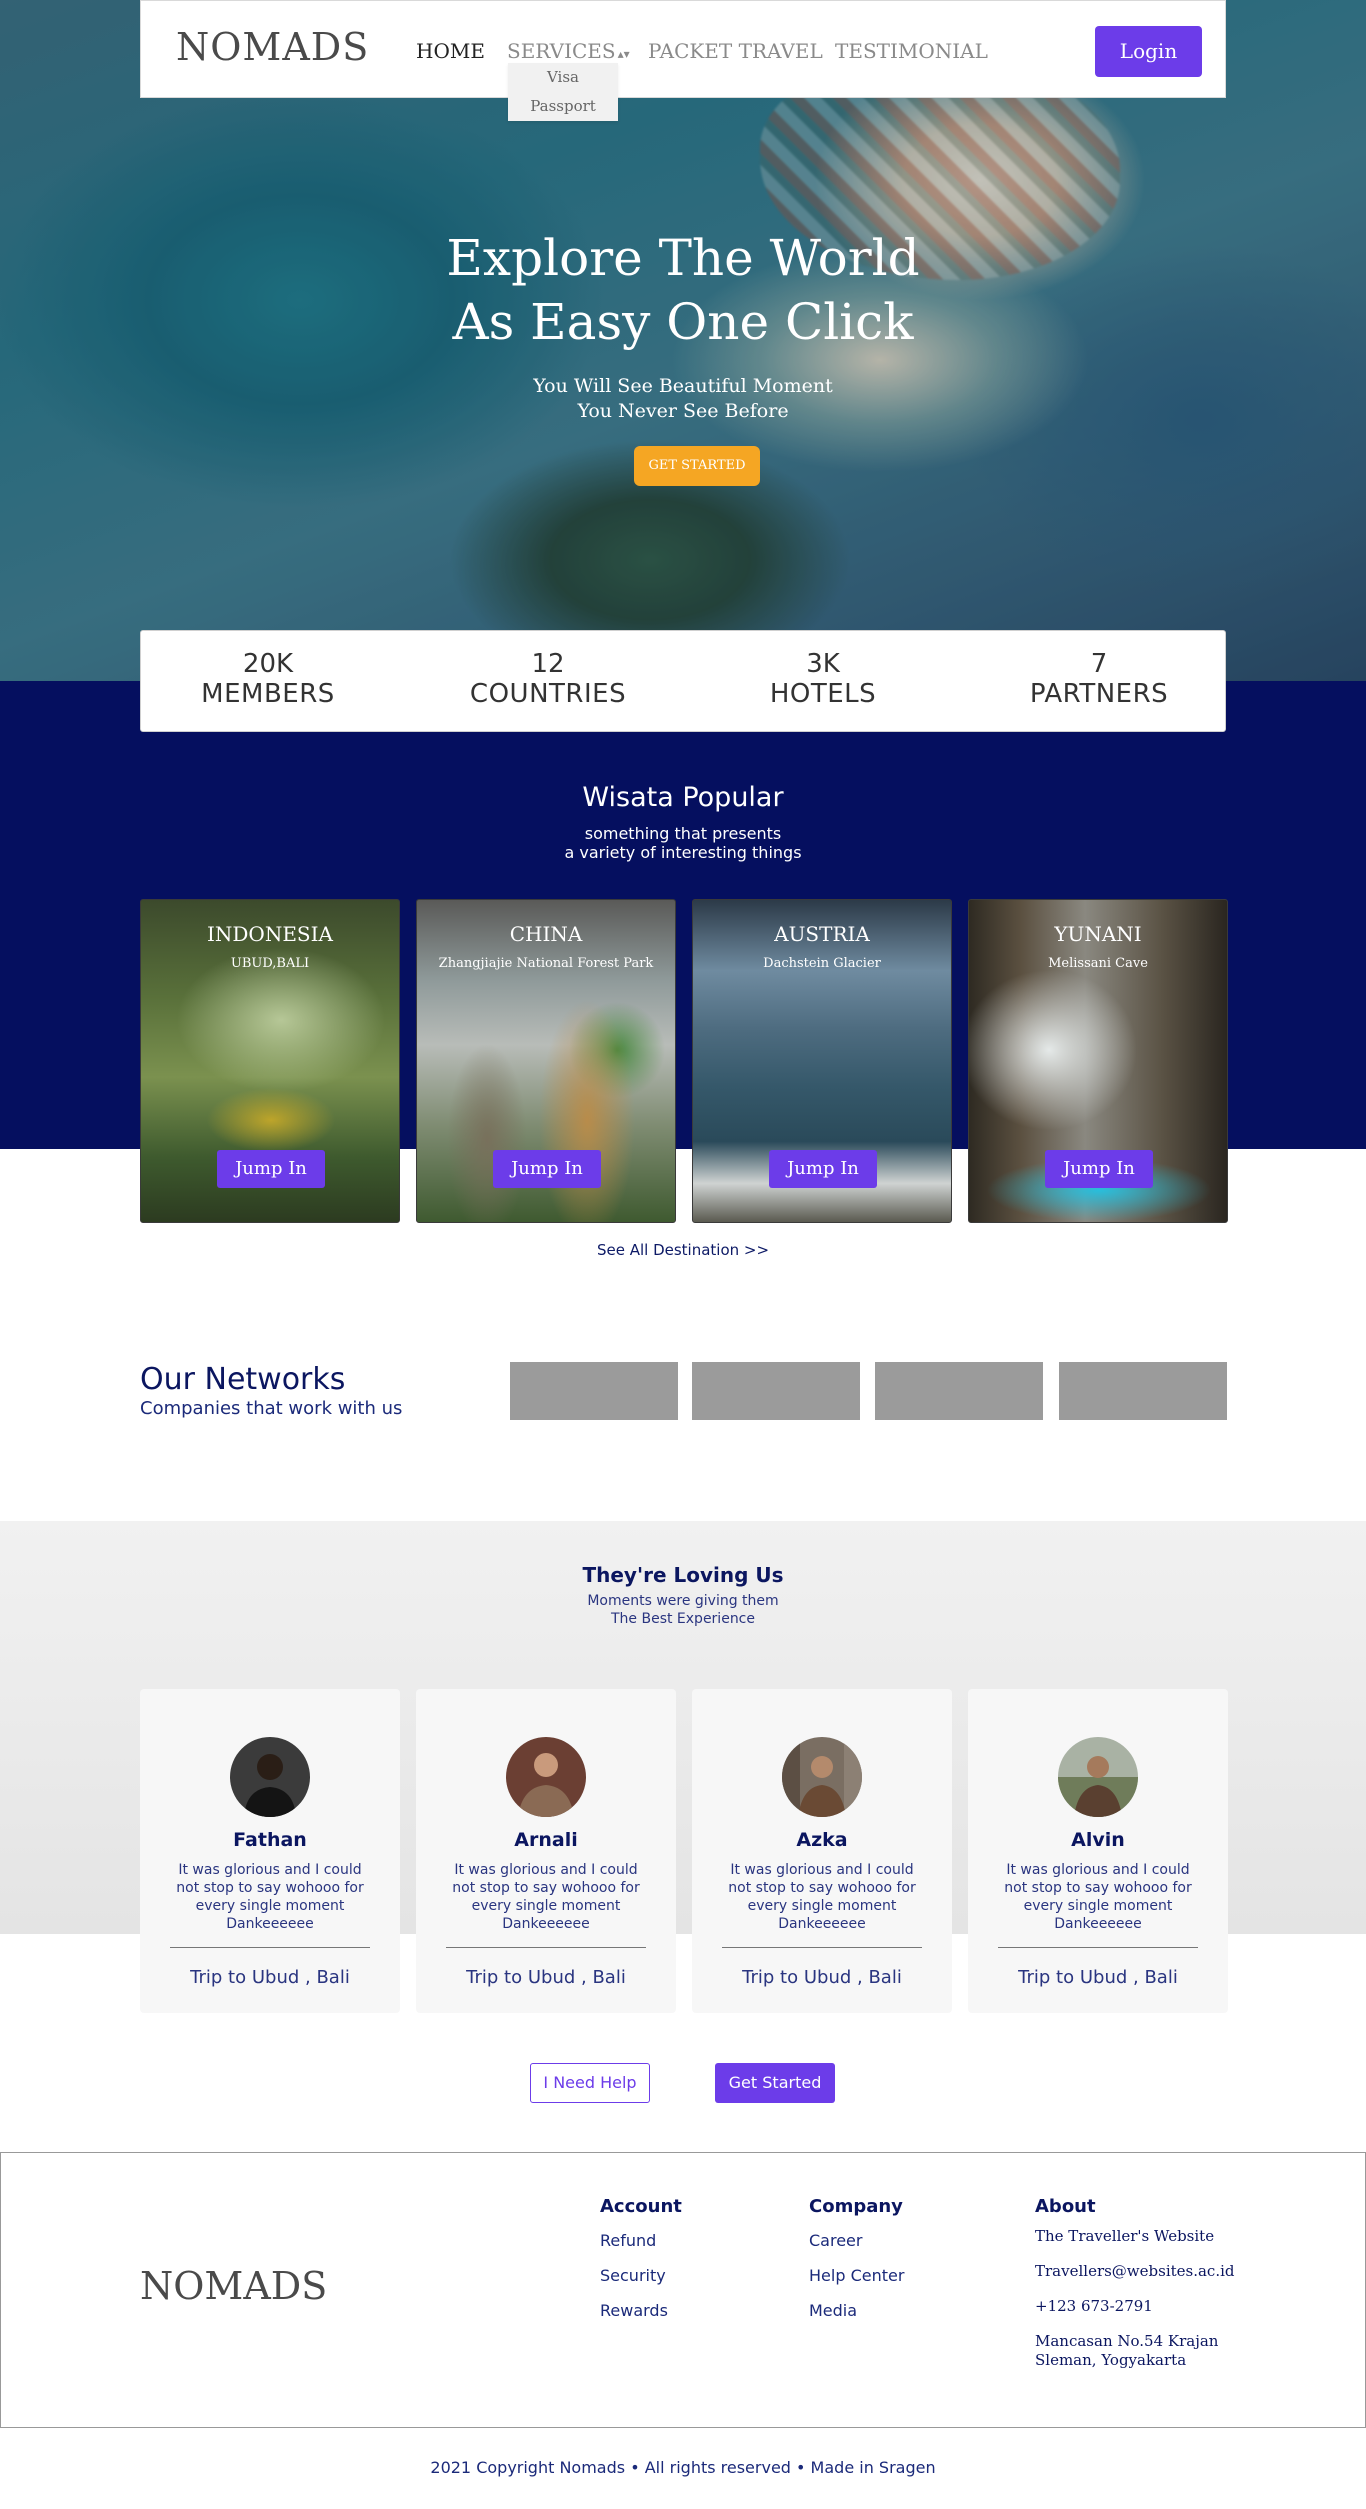 The width and height of the screenshot is (1366, 2509). I want to click on nav-services-label: SERVICES, so click(561, 51).